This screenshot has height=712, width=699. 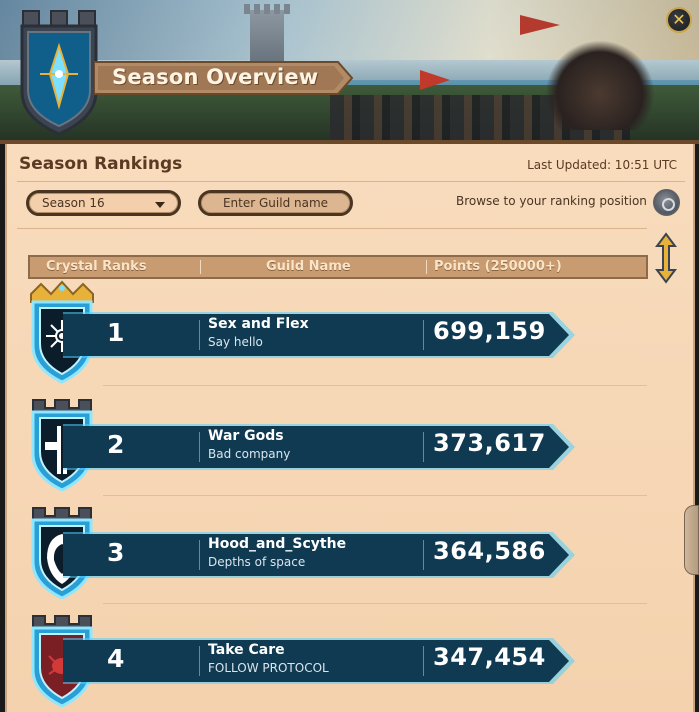 What do you see at coordinates (116, 552) in the screenshot?
I see `rank-number: 3` at bounding box center [116, 552].